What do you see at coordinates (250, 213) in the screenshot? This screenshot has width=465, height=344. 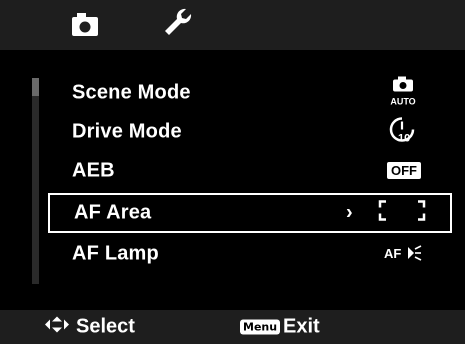 I see `menu-item-af-area: AF Area ›` at bounding box center [250, 213].